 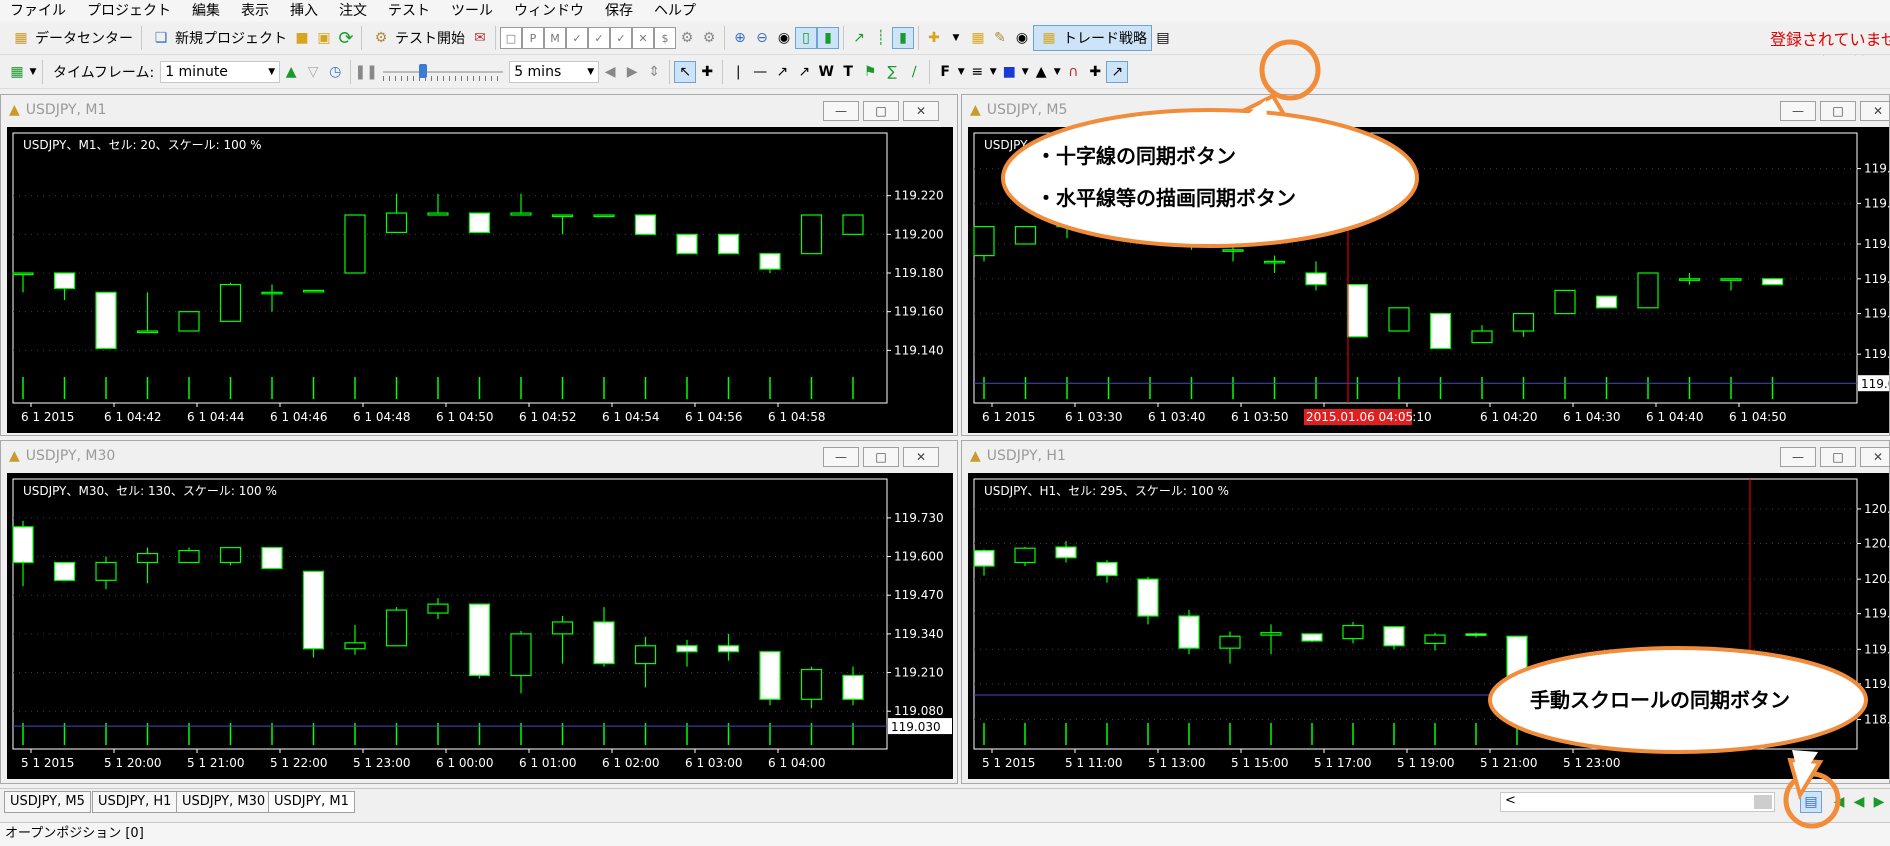 I want to click on check-order-icon: ✓, so click(x=577, y=38).